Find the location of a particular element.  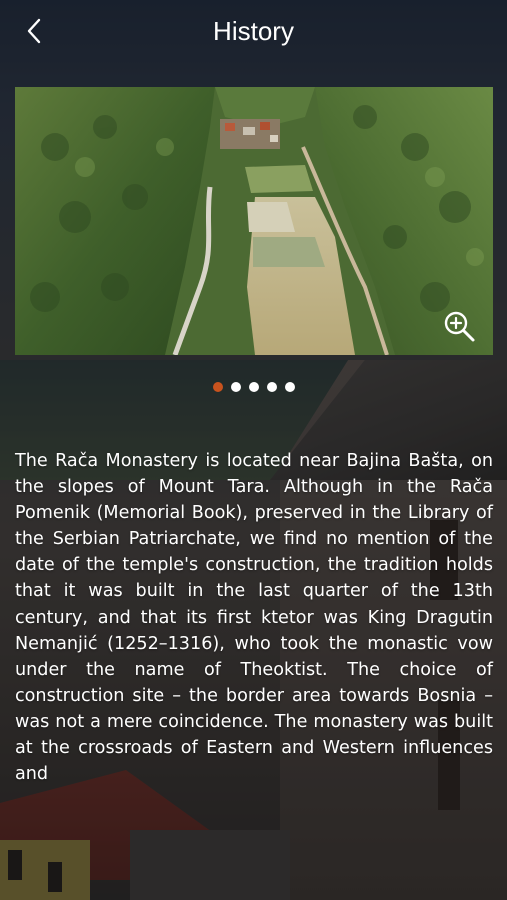

zoom-in-icon is located at coordinates (459, 326).